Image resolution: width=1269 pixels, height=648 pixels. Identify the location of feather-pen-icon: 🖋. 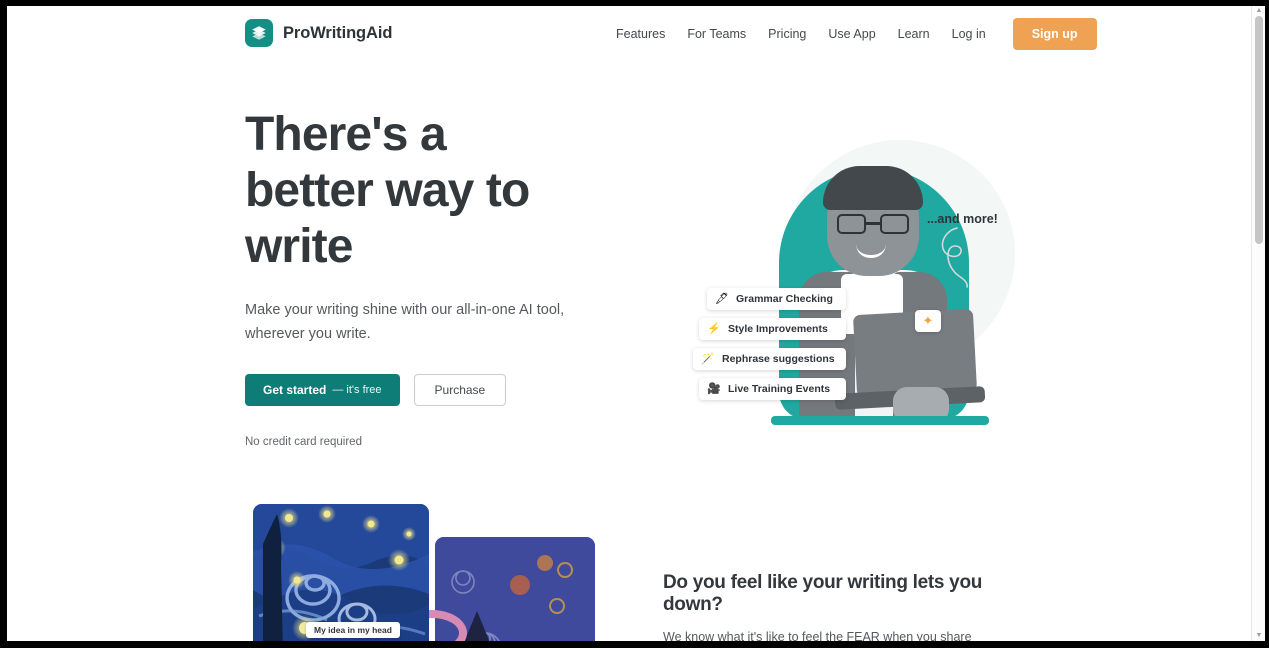
(722, 298).